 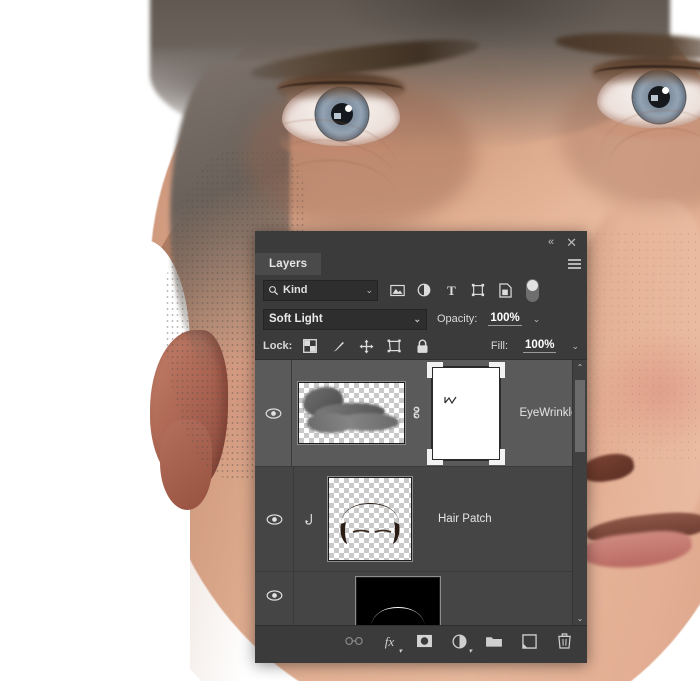 What do you see at coordinates (580, 416) in the screenshot?
I see `scrollbar-thumb` at bounding box center [580, 416].